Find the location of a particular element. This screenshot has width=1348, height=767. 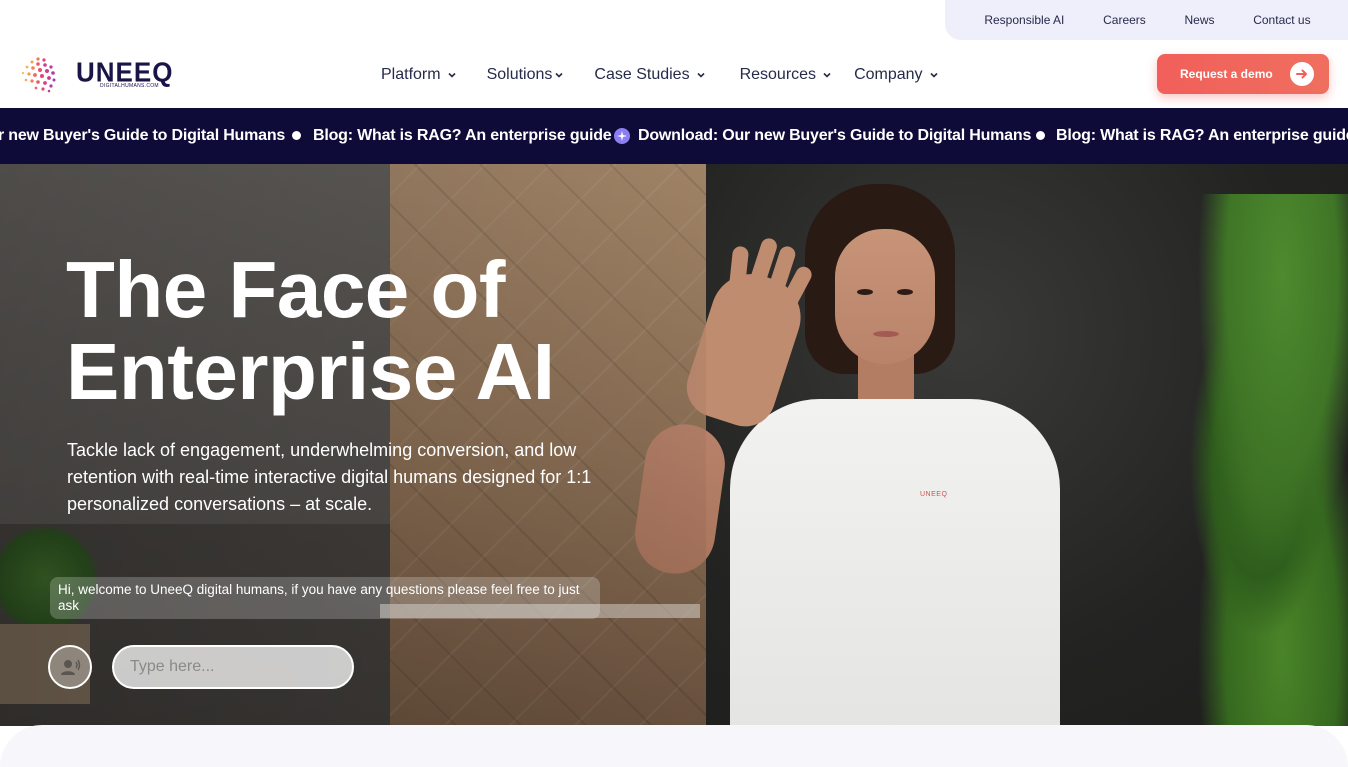

nav-item-platform: Platform is located at coordinates (419, 75).